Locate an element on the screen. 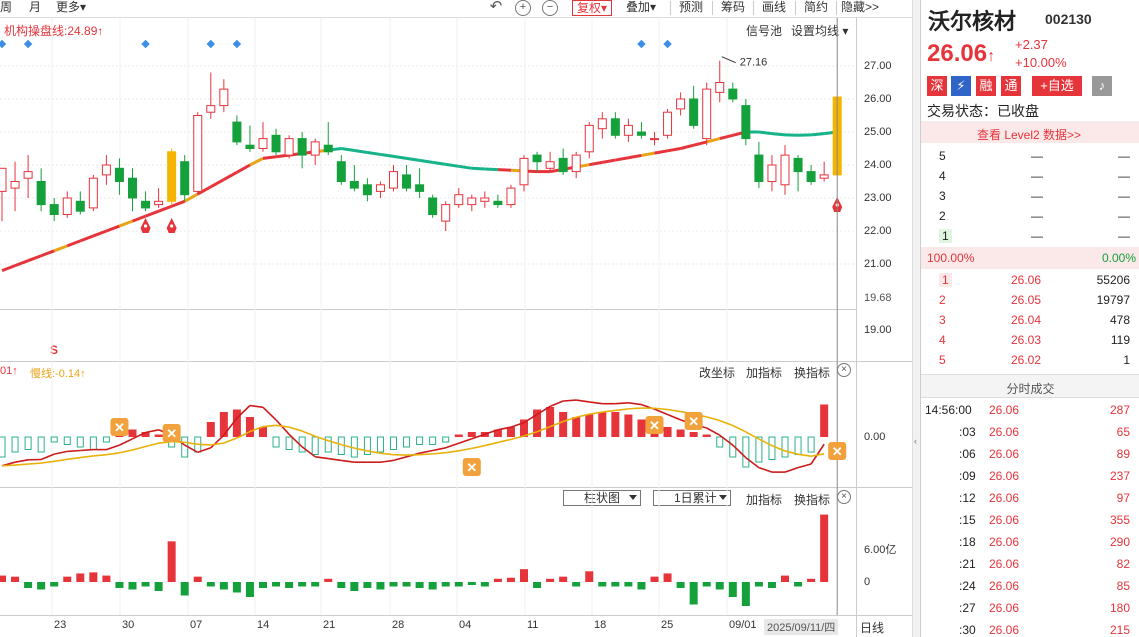 The image size is (1139, 637). level-volume: — is located at coordinates (1124, 216).